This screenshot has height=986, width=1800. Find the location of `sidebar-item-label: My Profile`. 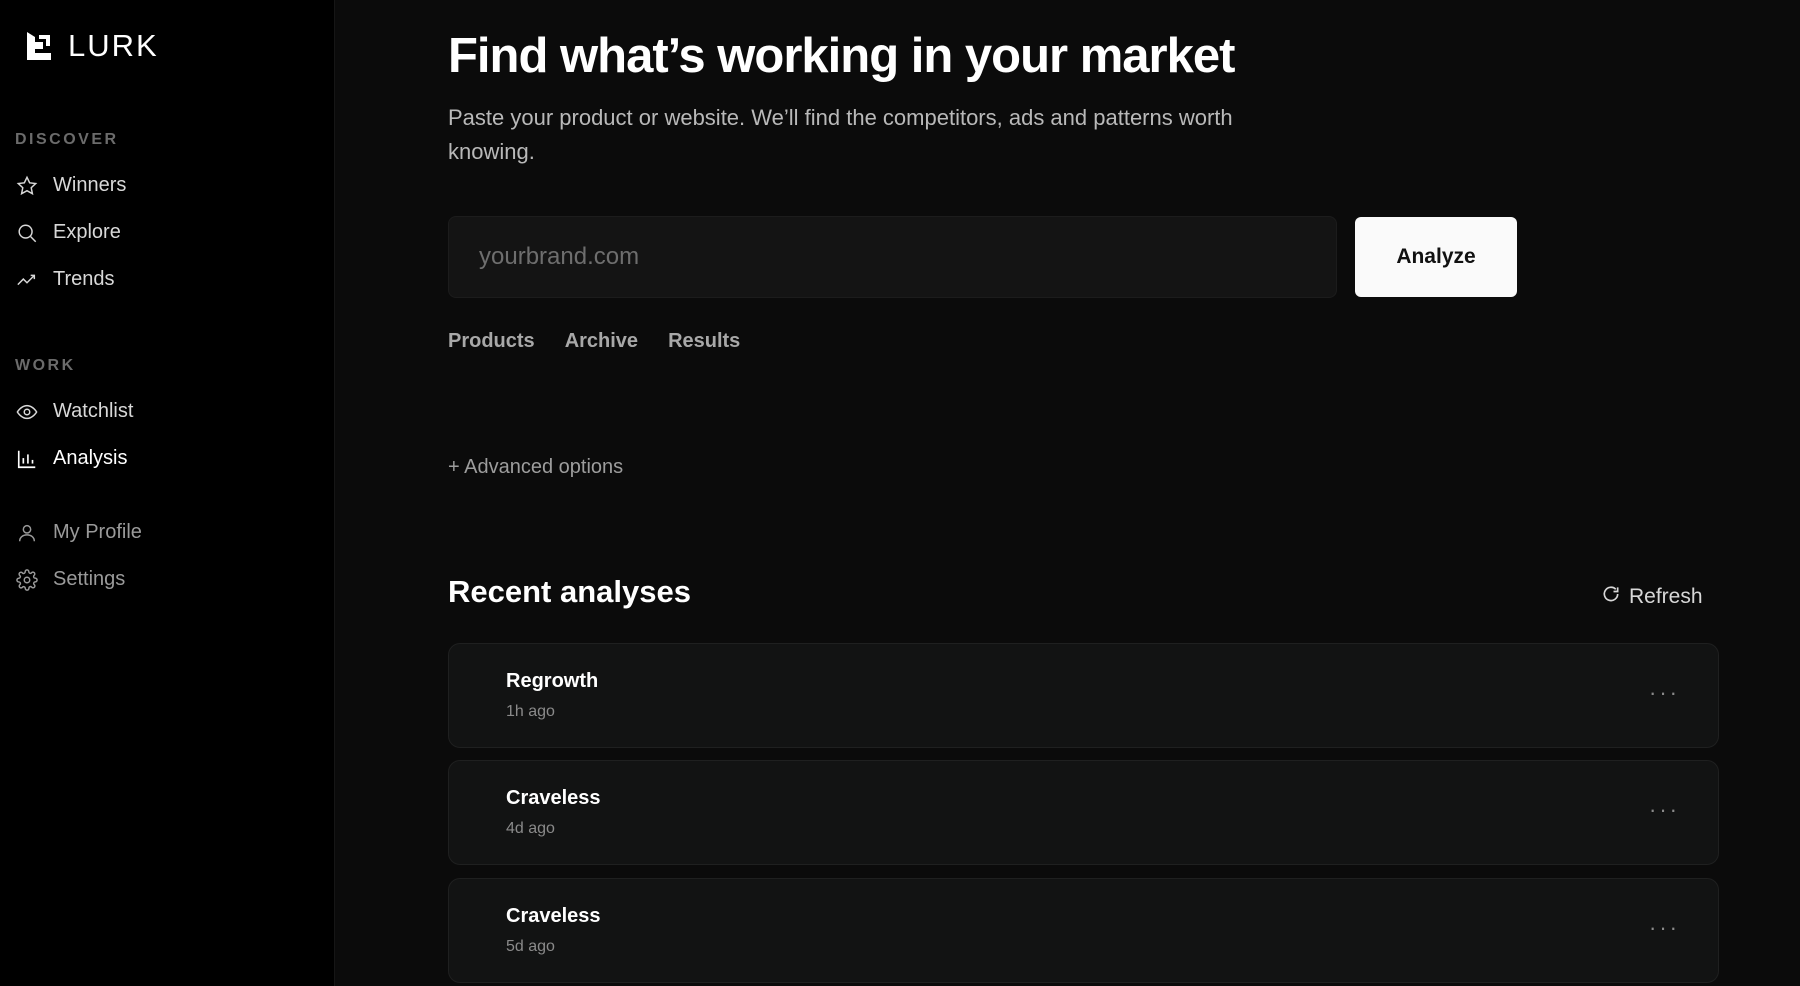

sidebar-item-label: My Profile is located at coordinates (97, 532).